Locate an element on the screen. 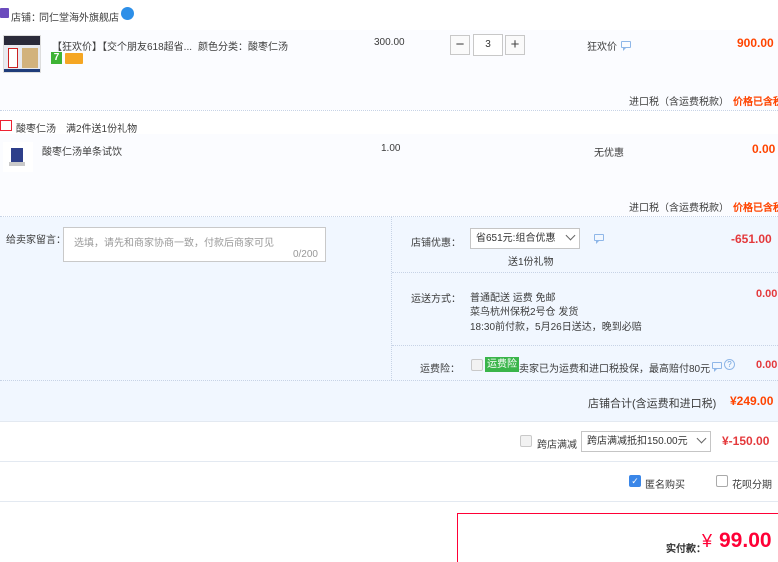  shop-name-link: 同仁堂海外旗舰店 is located at coordinates (79, 16).